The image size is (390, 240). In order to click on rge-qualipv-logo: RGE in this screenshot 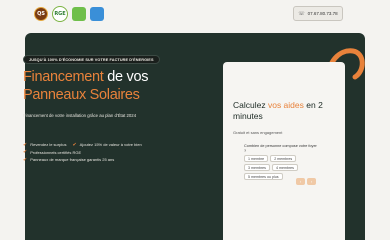, I will do `click(60, 14)`.